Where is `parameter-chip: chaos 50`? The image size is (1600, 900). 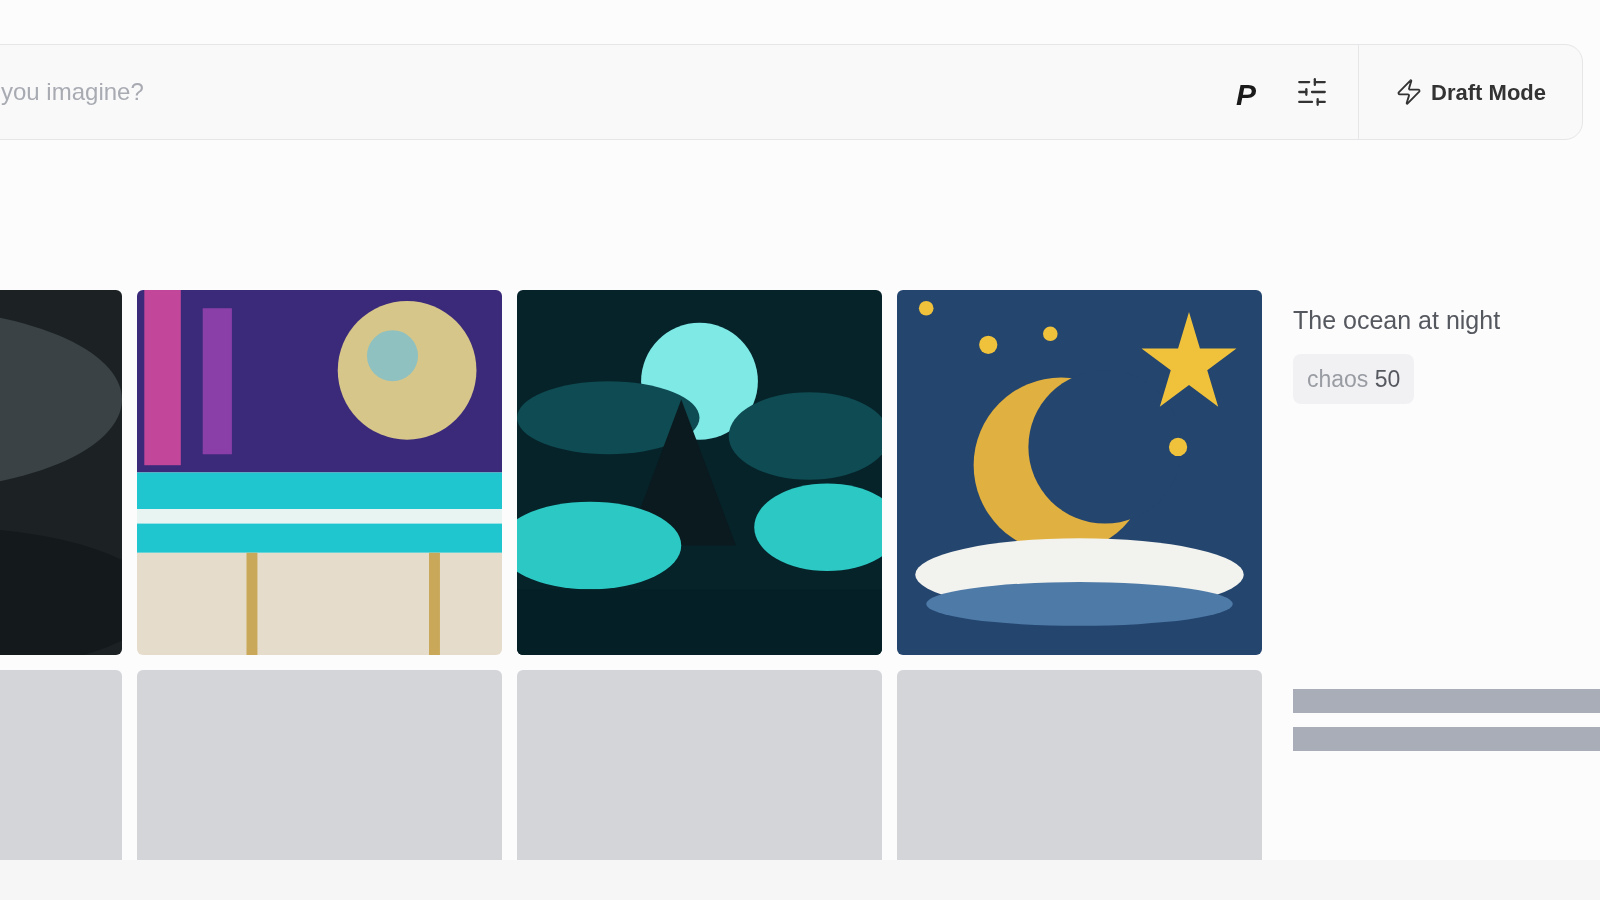
parameter-chip: chaos 50 is located at coordinates (1354, 378).